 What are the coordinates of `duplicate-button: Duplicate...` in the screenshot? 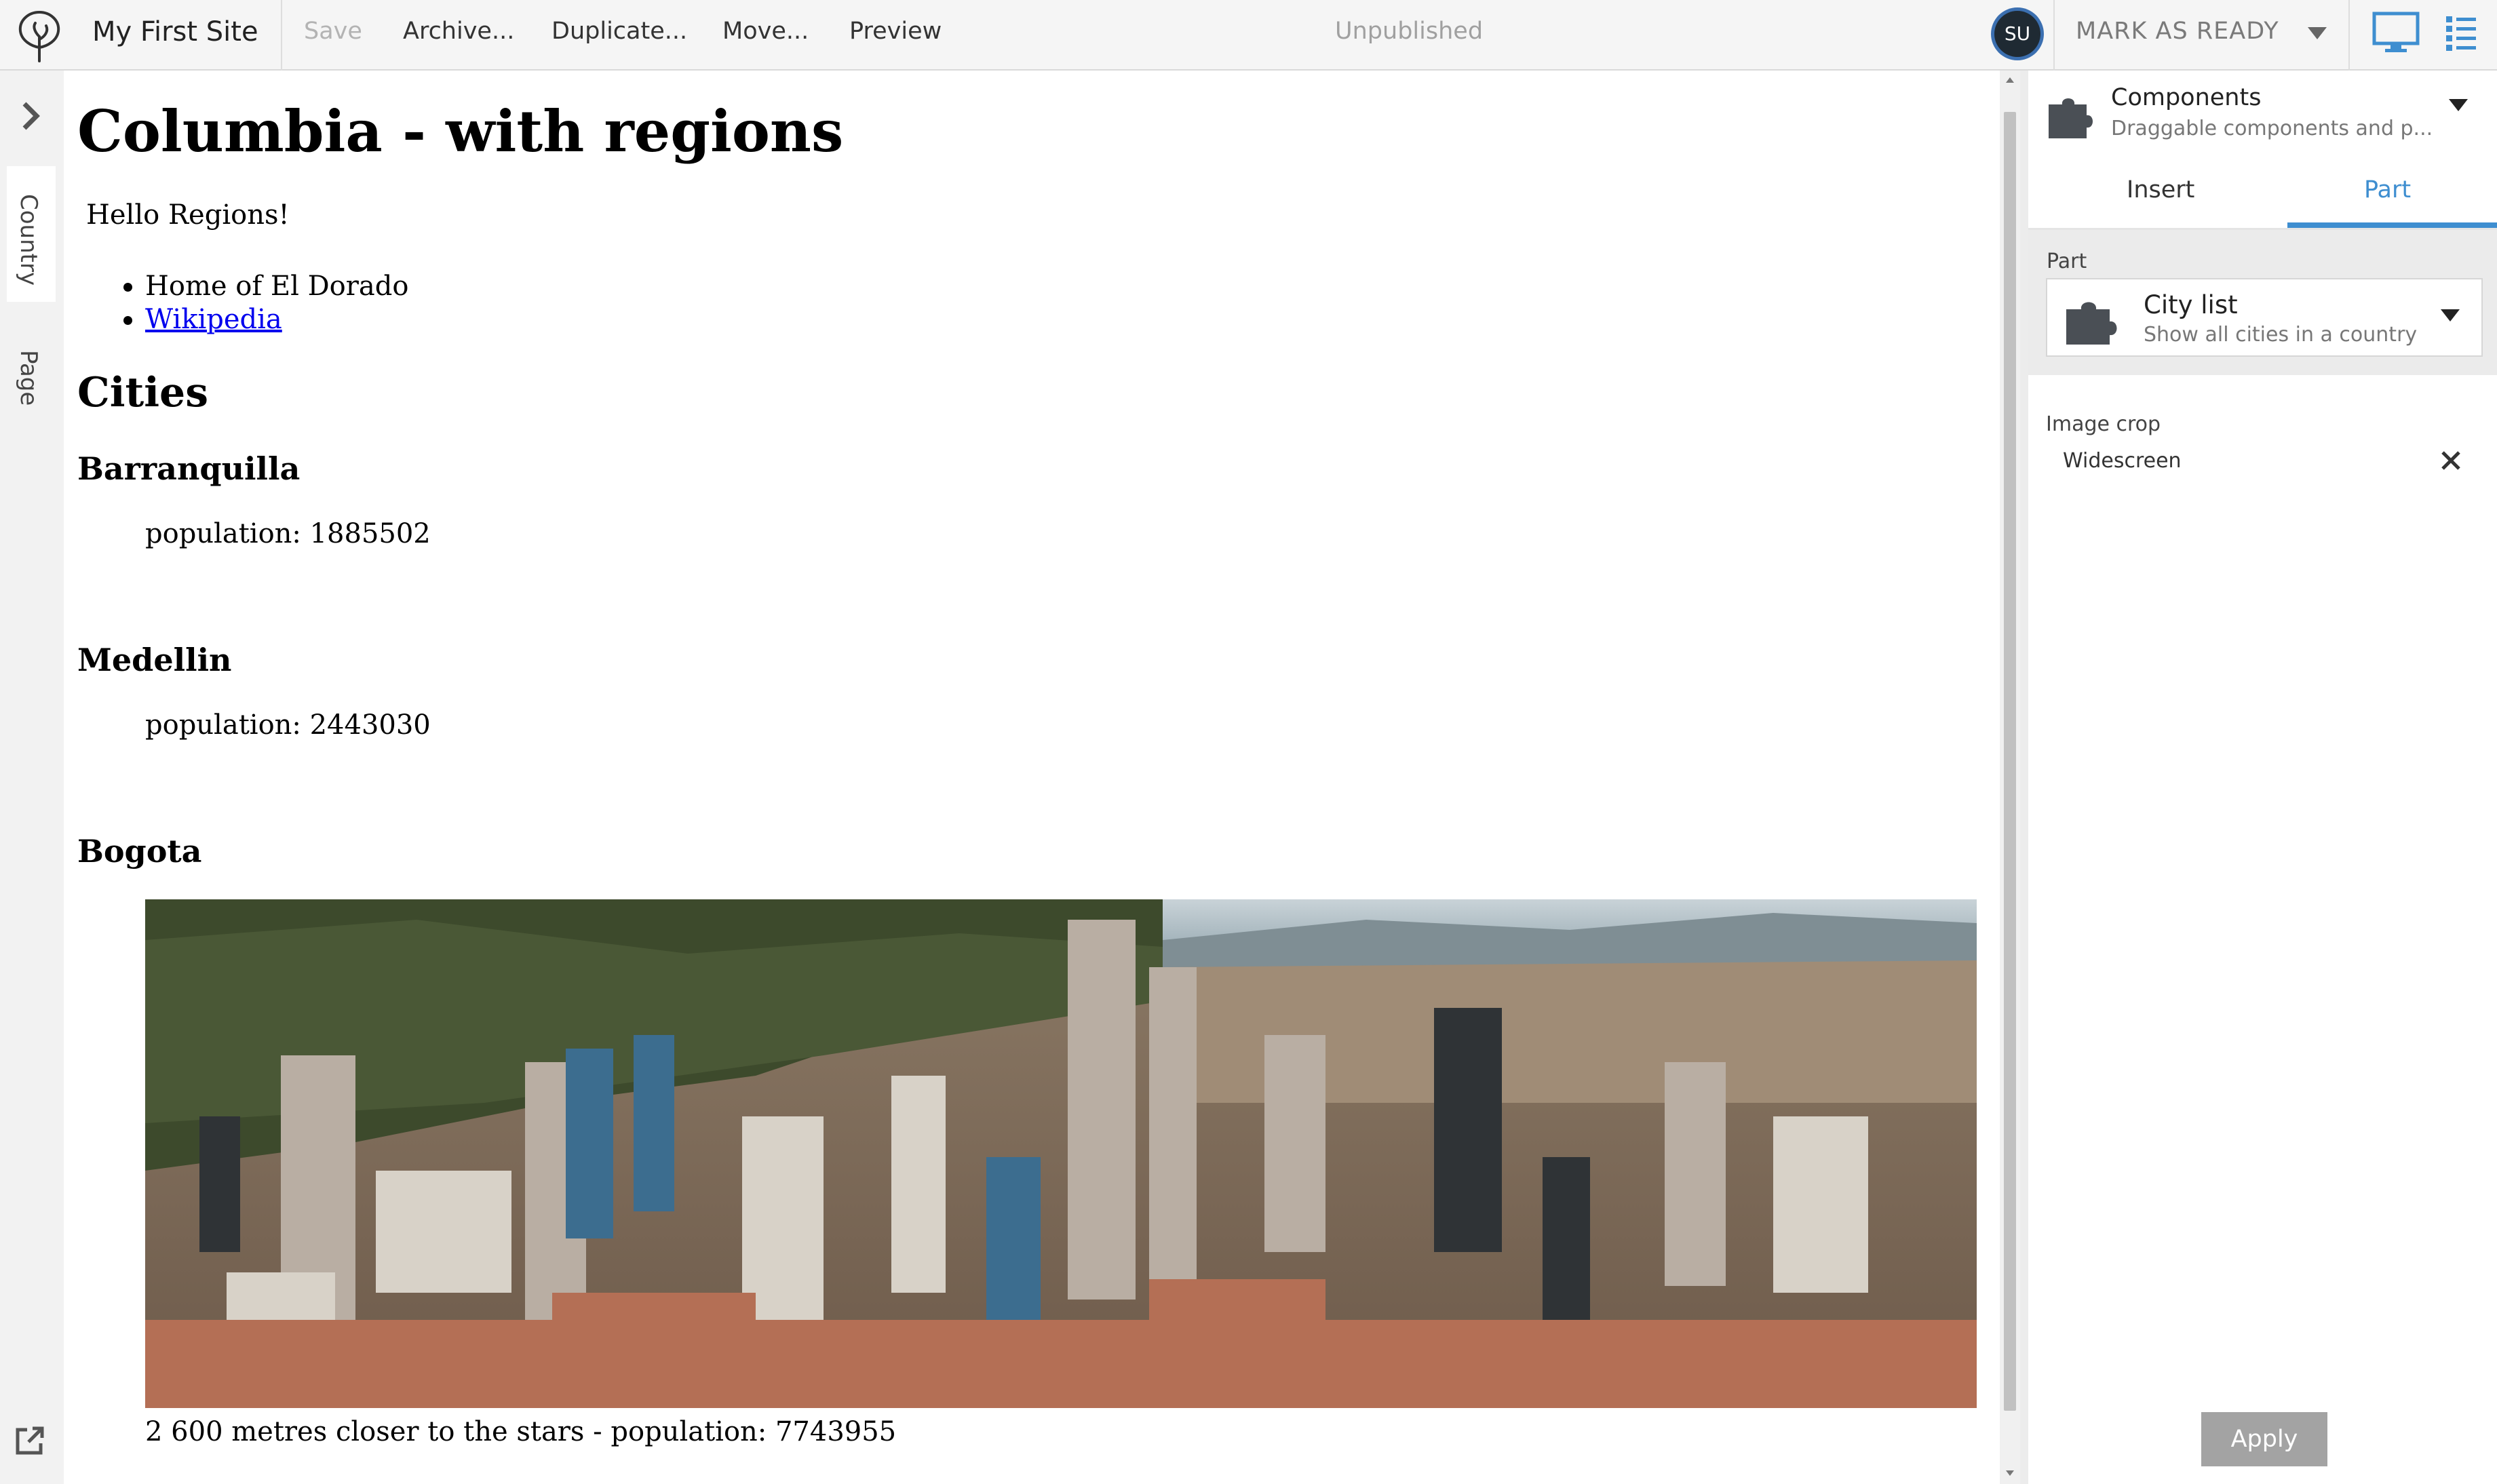 It's located at (619, 32).